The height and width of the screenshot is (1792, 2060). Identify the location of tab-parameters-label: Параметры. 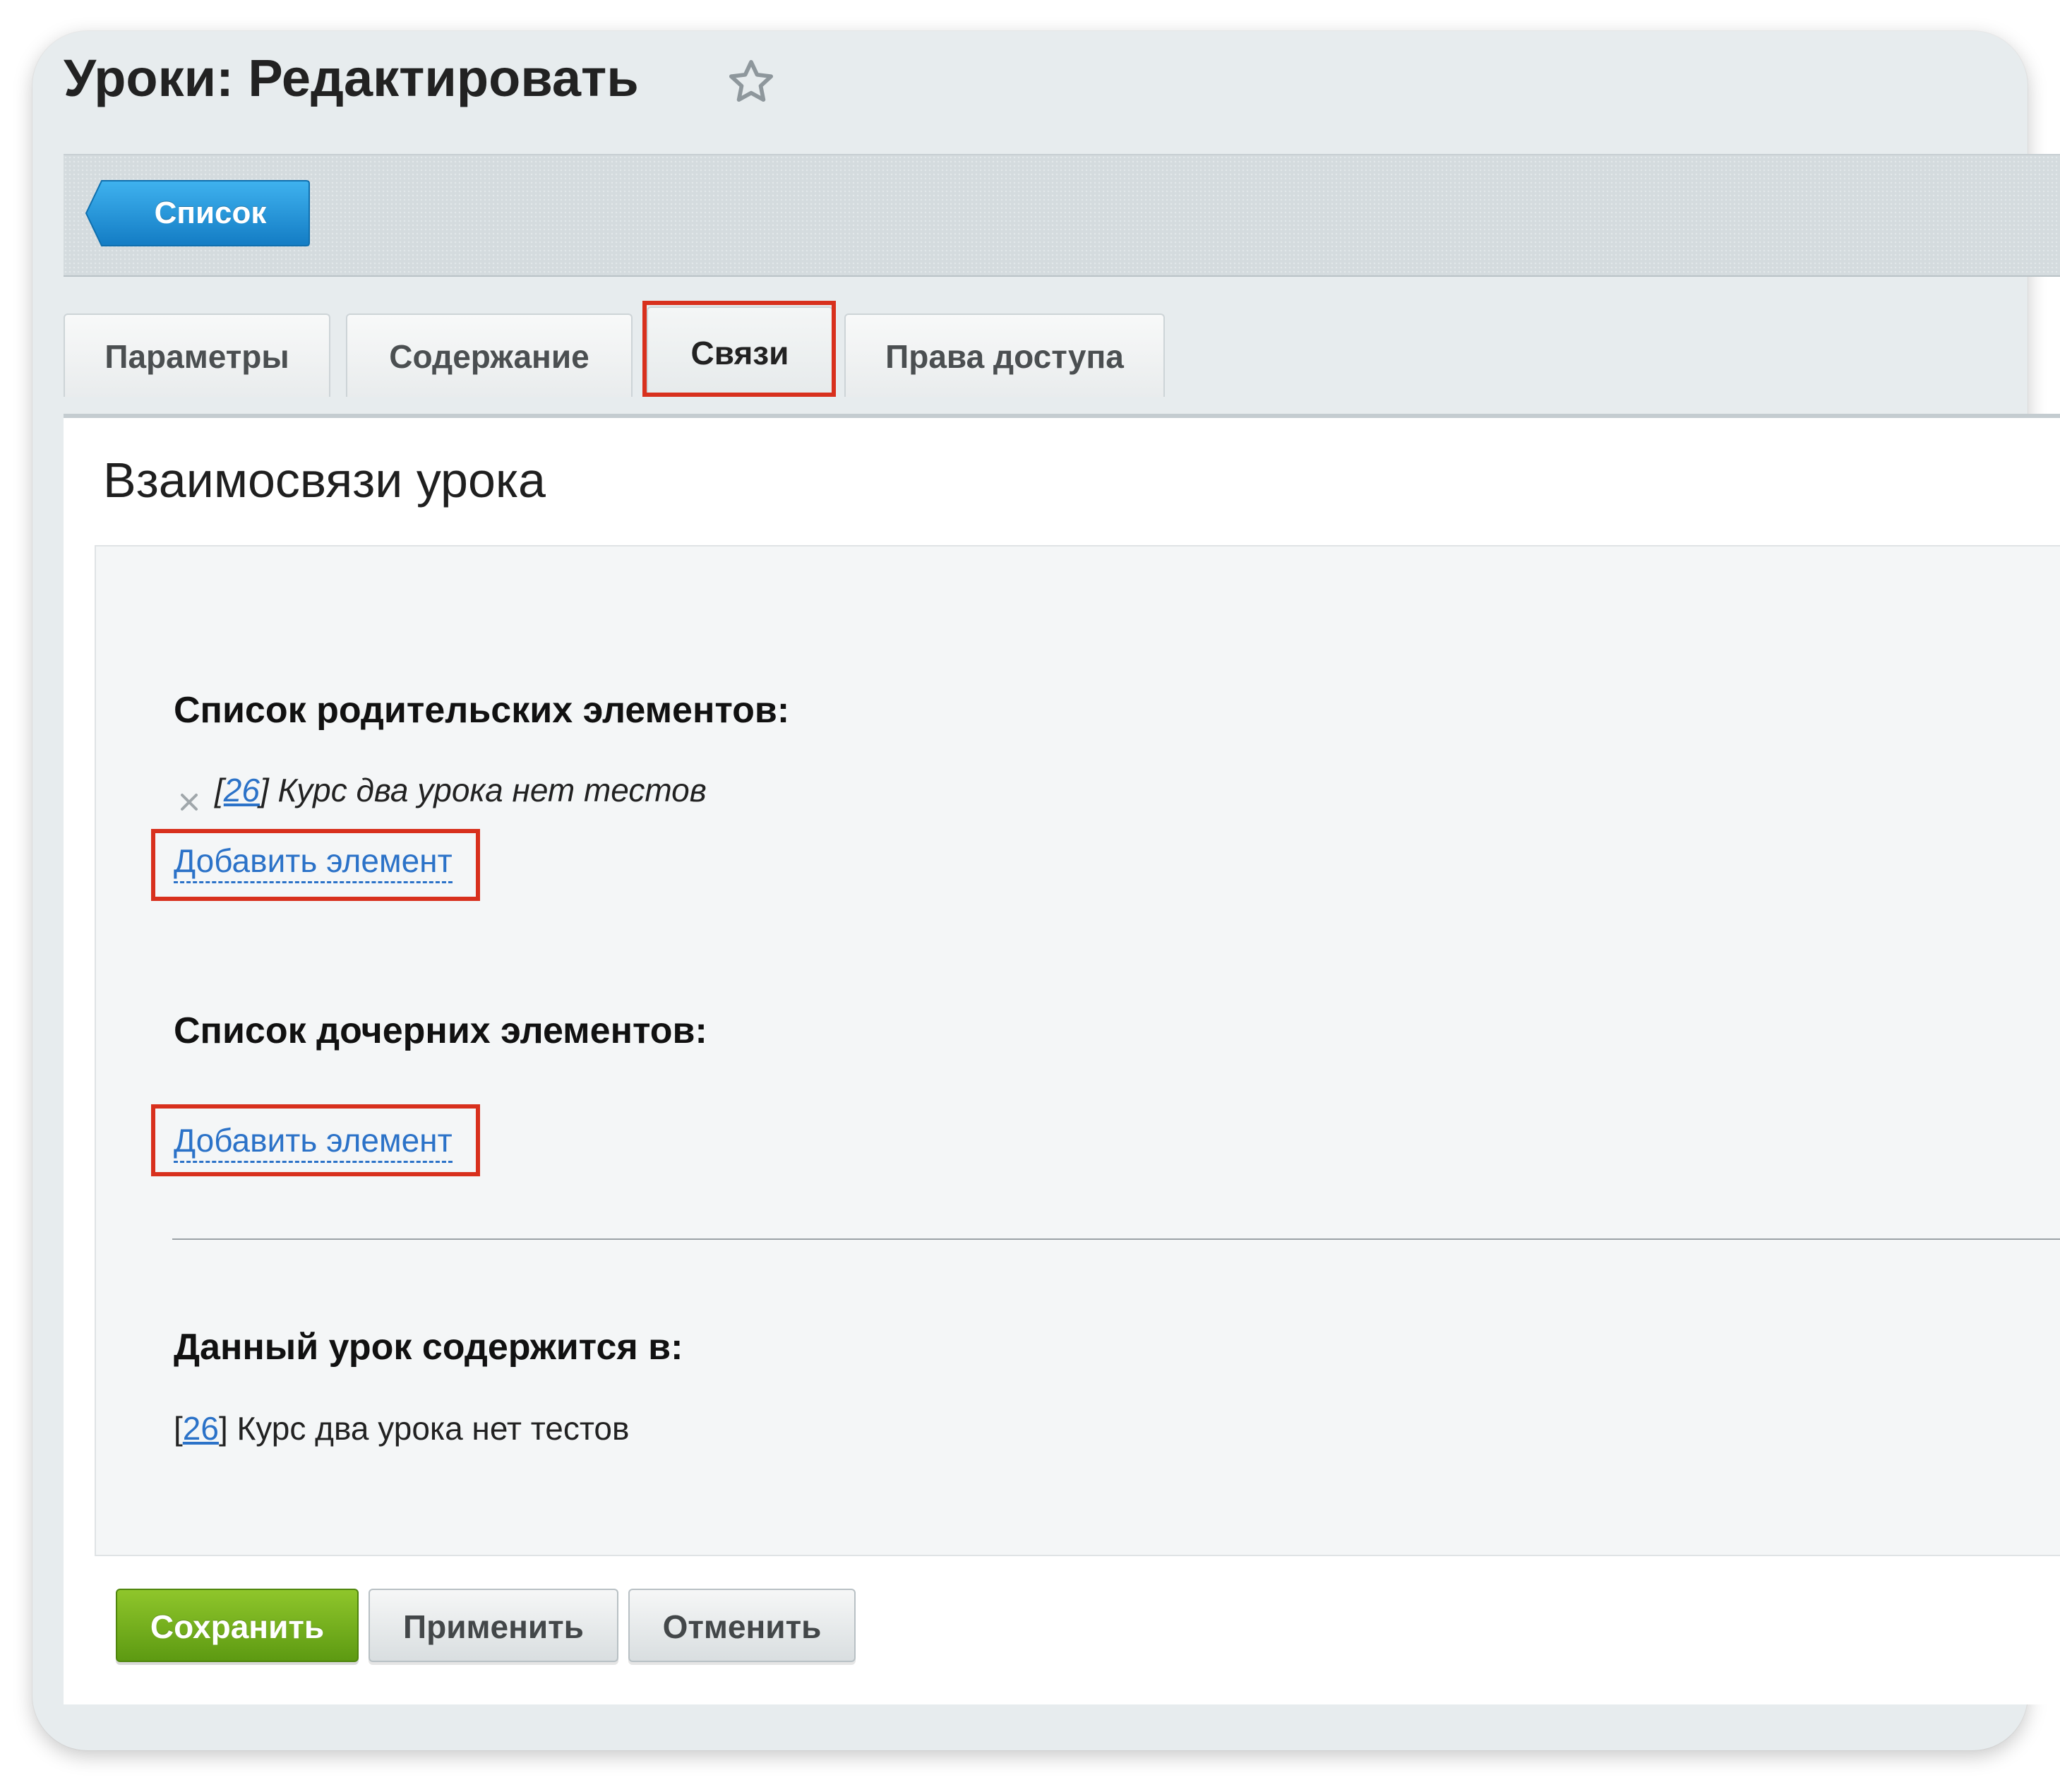
(197, 356).